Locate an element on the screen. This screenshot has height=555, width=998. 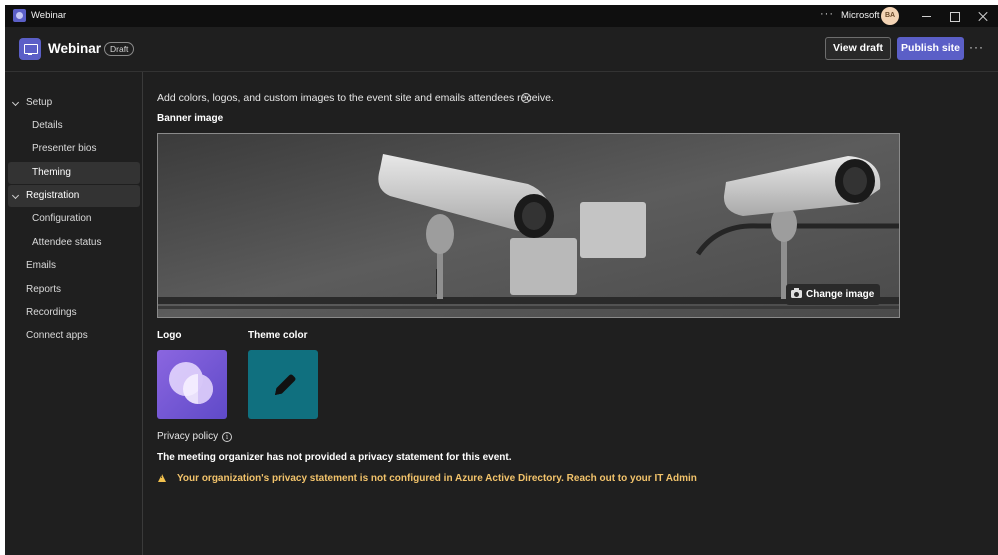
logo-bubbles-icon is located at coordinates (191, 383).